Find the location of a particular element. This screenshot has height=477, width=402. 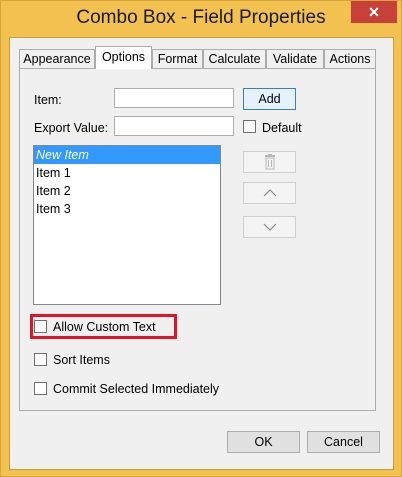

allow-custom-text-label: Allow Custom Text is located at coordinates (104, 327).